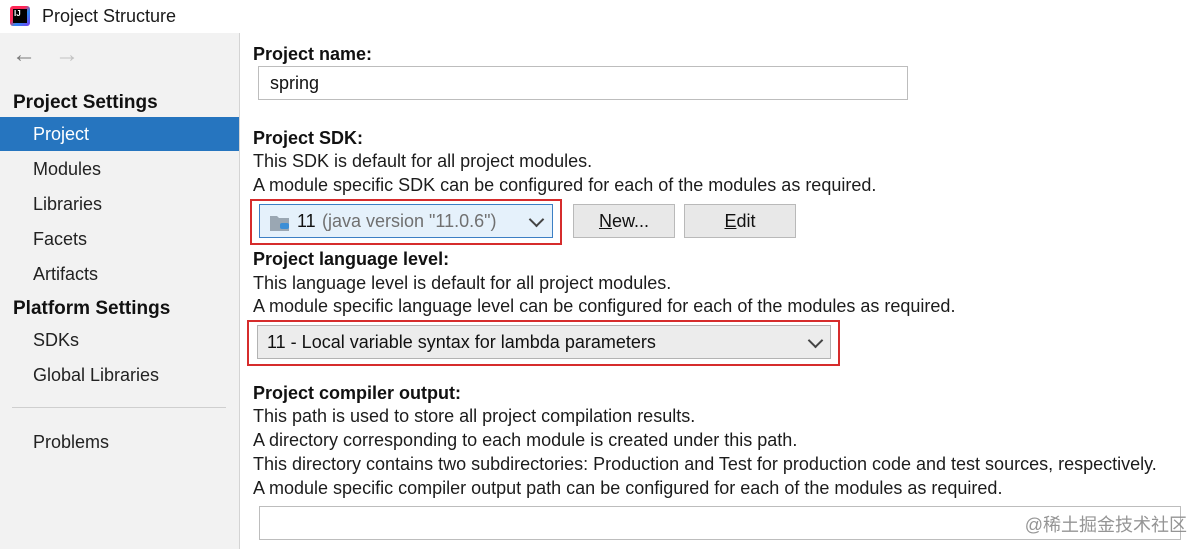 The image size is (1201, 549). I want to click on sidebar-item-problems: Problems, so click(119, 442).